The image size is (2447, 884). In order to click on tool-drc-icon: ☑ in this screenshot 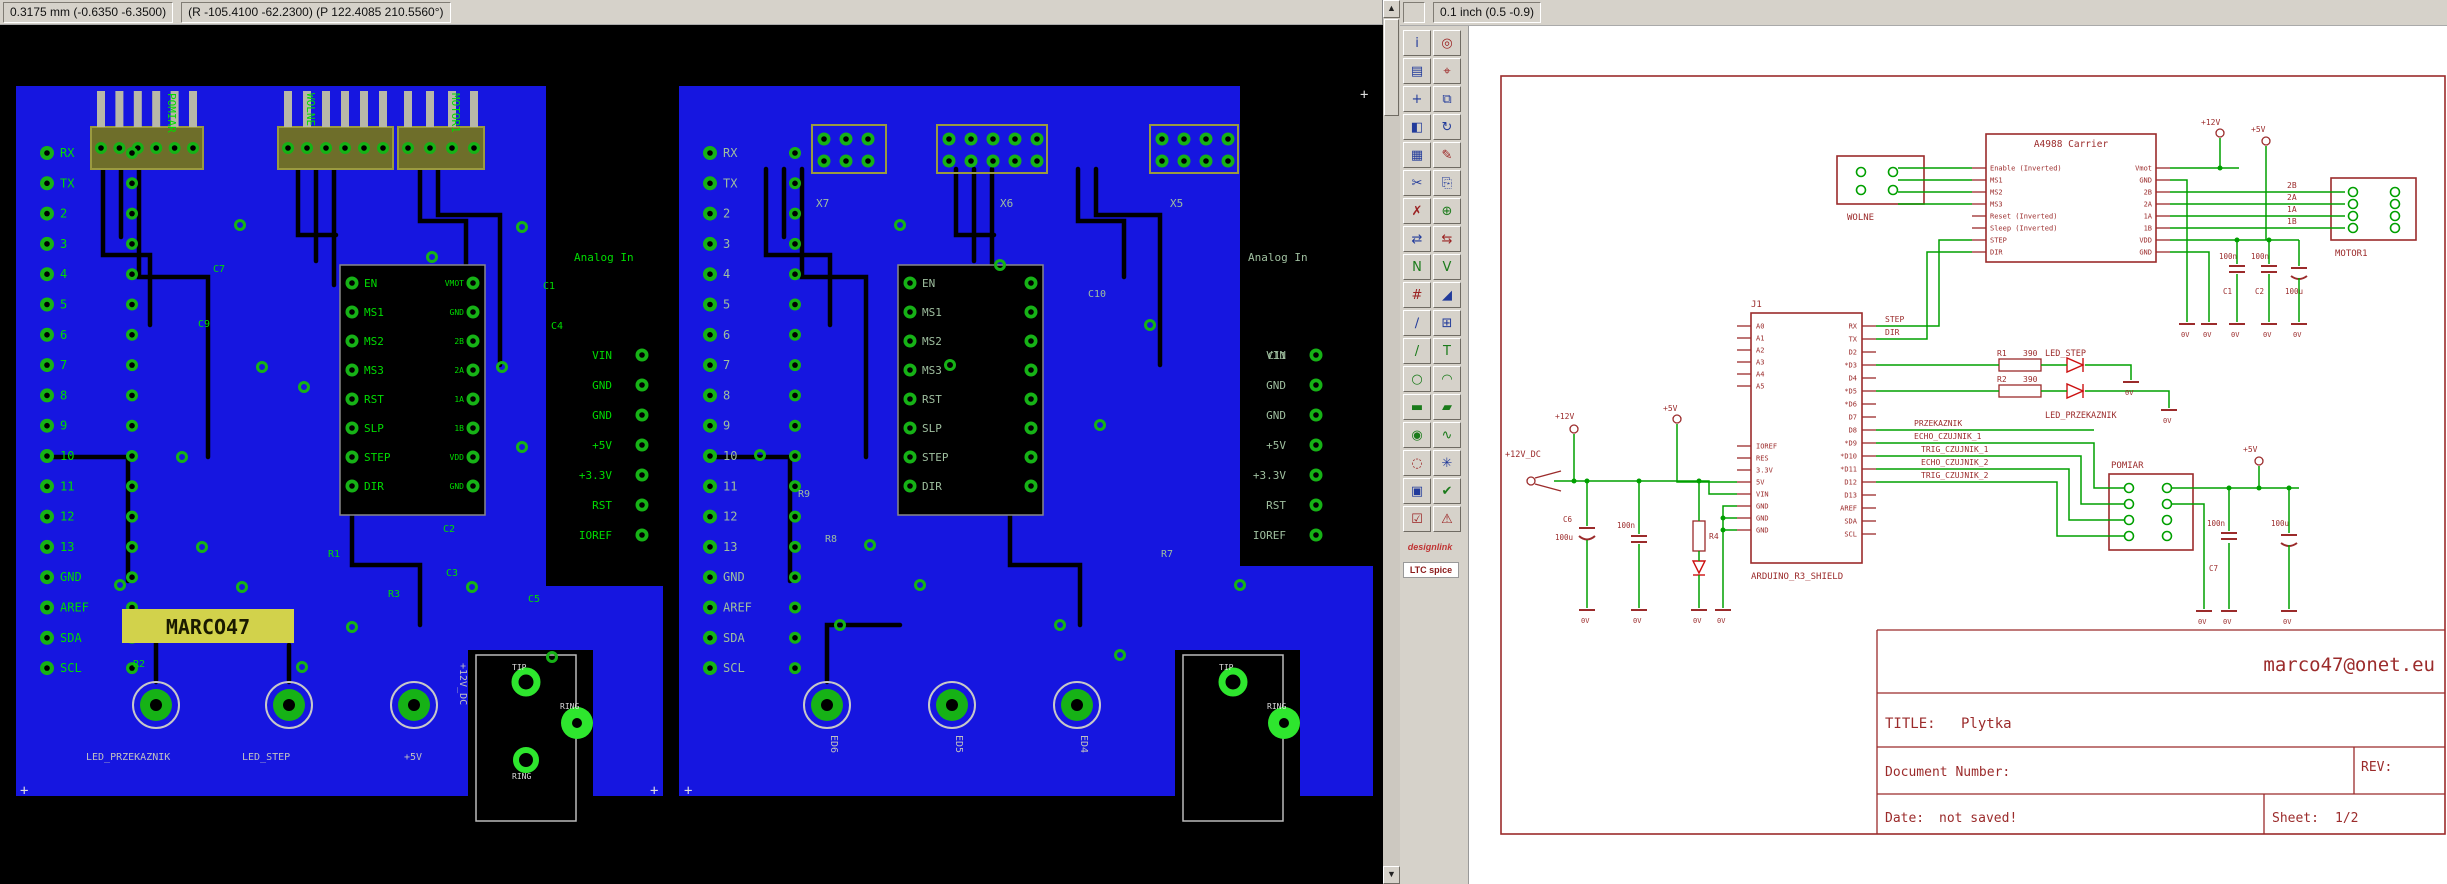, I will do `click(1417, 519)`.